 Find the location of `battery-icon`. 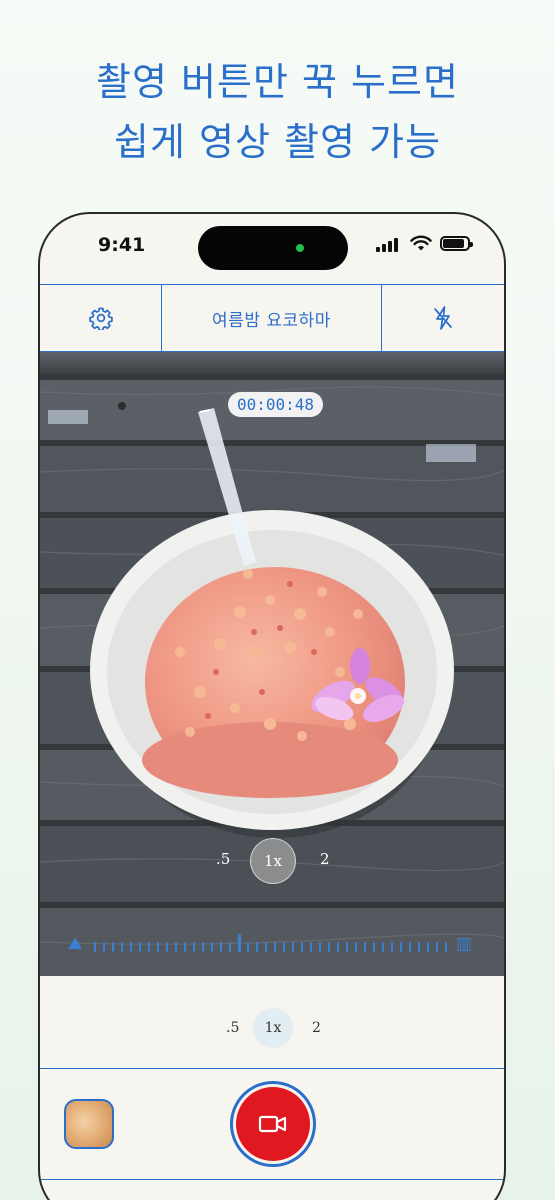

battery-icon is located at coordinates (456, 243).